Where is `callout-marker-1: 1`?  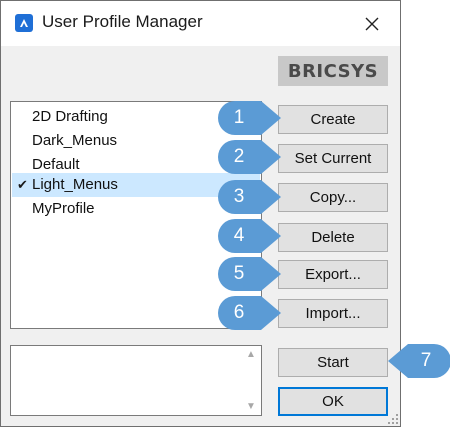
callout-marker-1: 1 is located at coordinates (257, 118).